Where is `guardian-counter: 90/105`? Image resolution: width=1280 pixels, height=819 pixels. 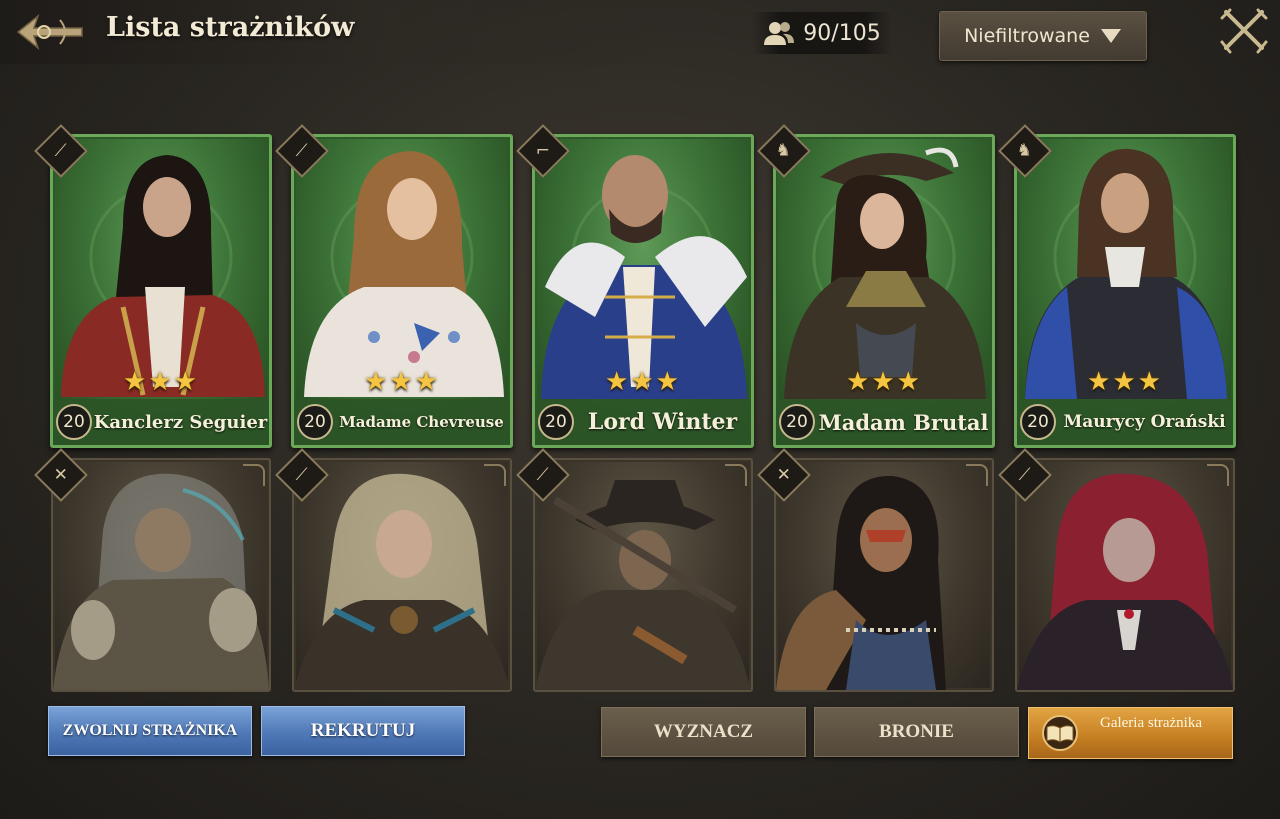 guardian-counter: 90/105 is located at coordinates (822, 33).